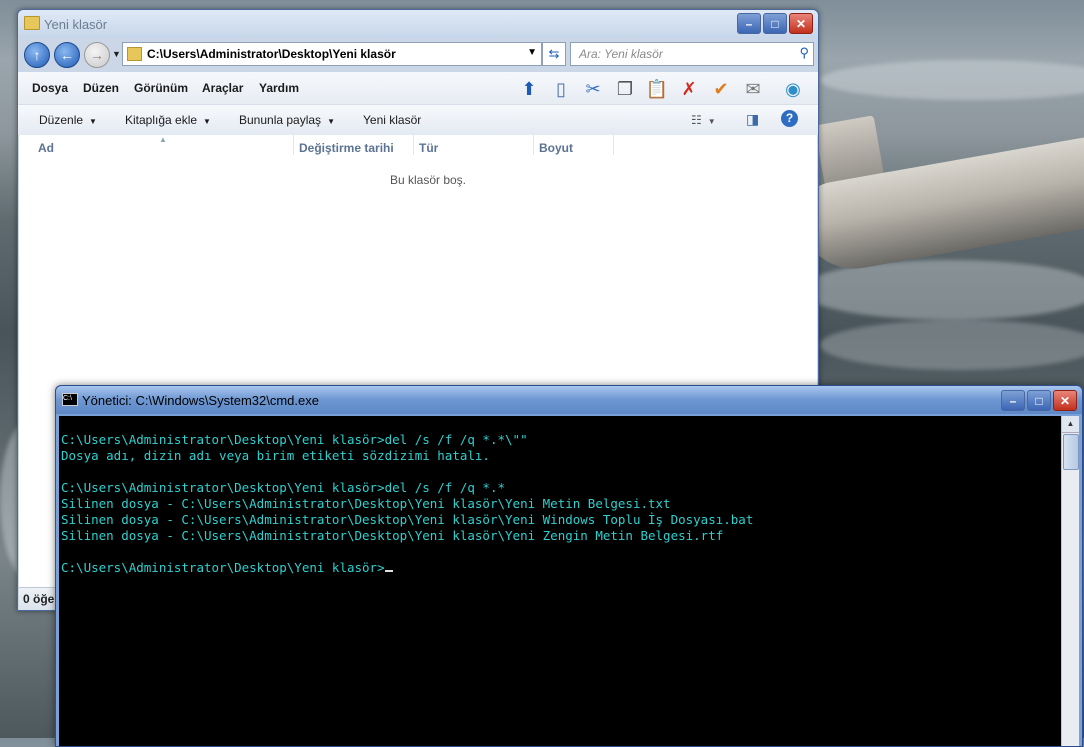  Describe the element at coordinates (50, 88) in the screenshot. I see `menu-file: Dosya` at that location.